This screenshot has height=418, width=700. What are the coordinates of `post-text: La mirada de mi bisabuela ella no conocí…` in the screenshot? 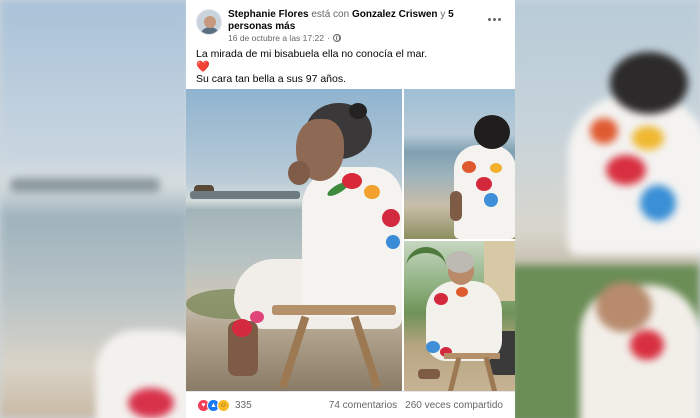 It's located at (348, 67).